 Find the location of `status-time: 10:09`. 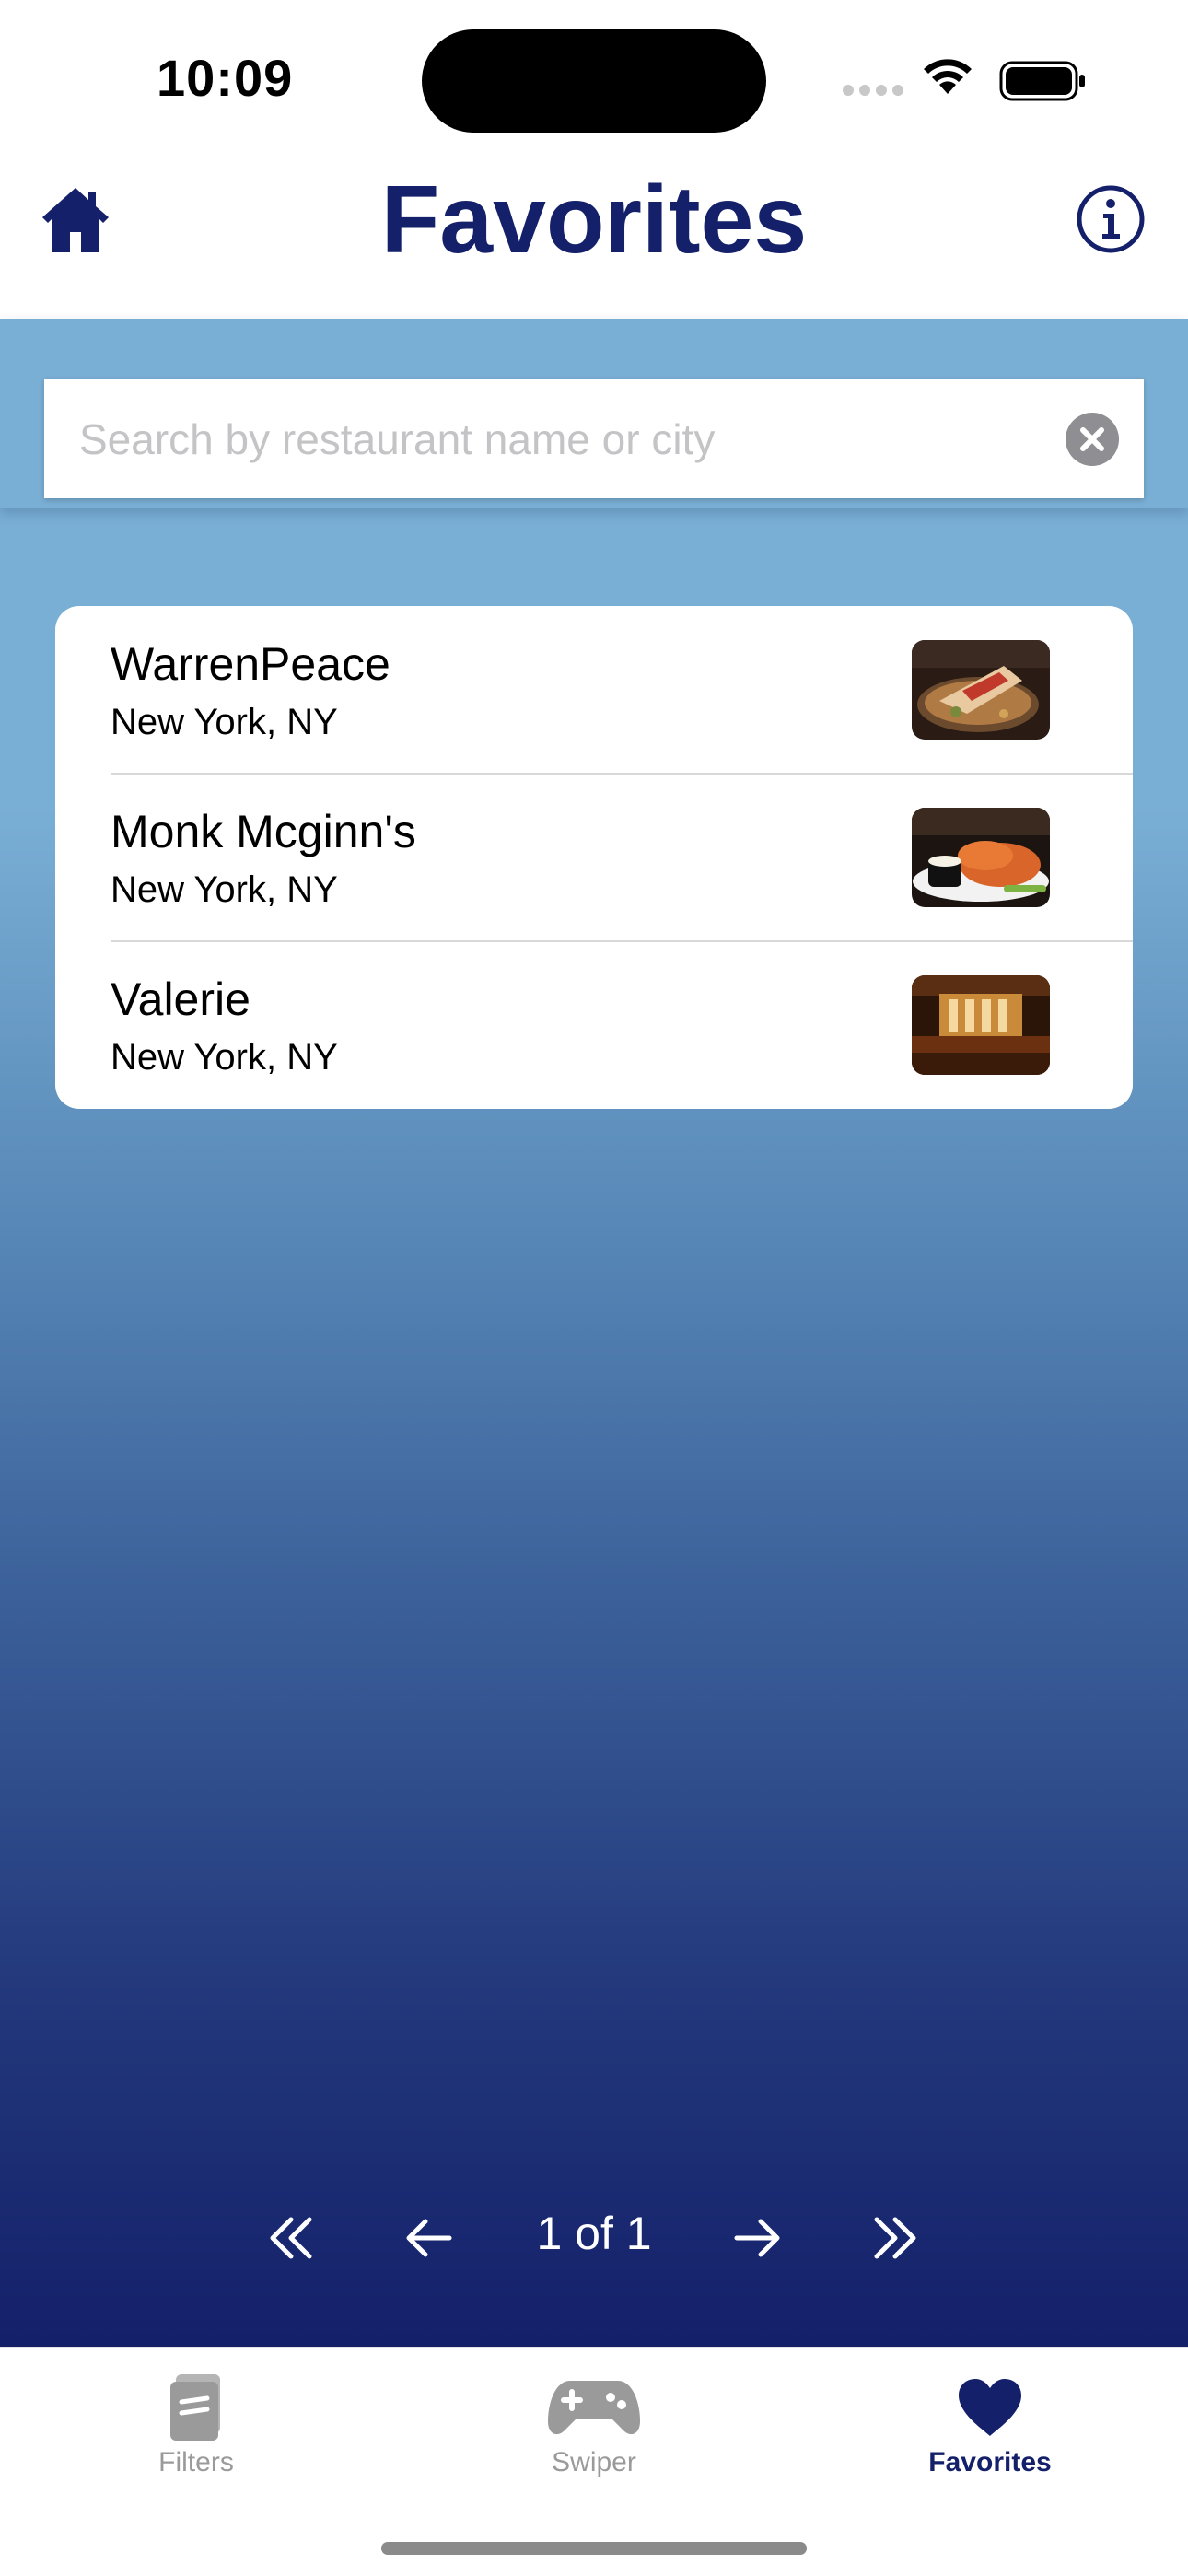

status-time: 10:09 is located at coordinates (225, 78).